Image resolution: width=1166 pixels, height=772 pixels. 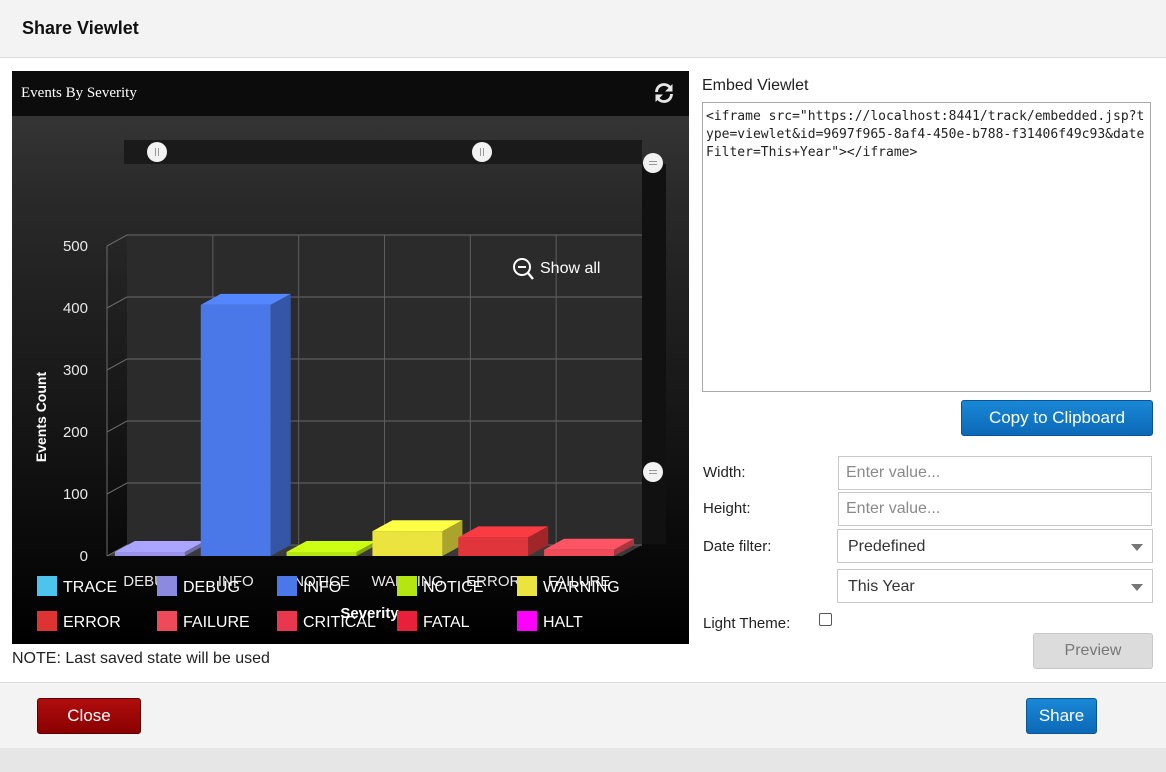 I want to click on close-button: Close, so click(x=89, y=716).